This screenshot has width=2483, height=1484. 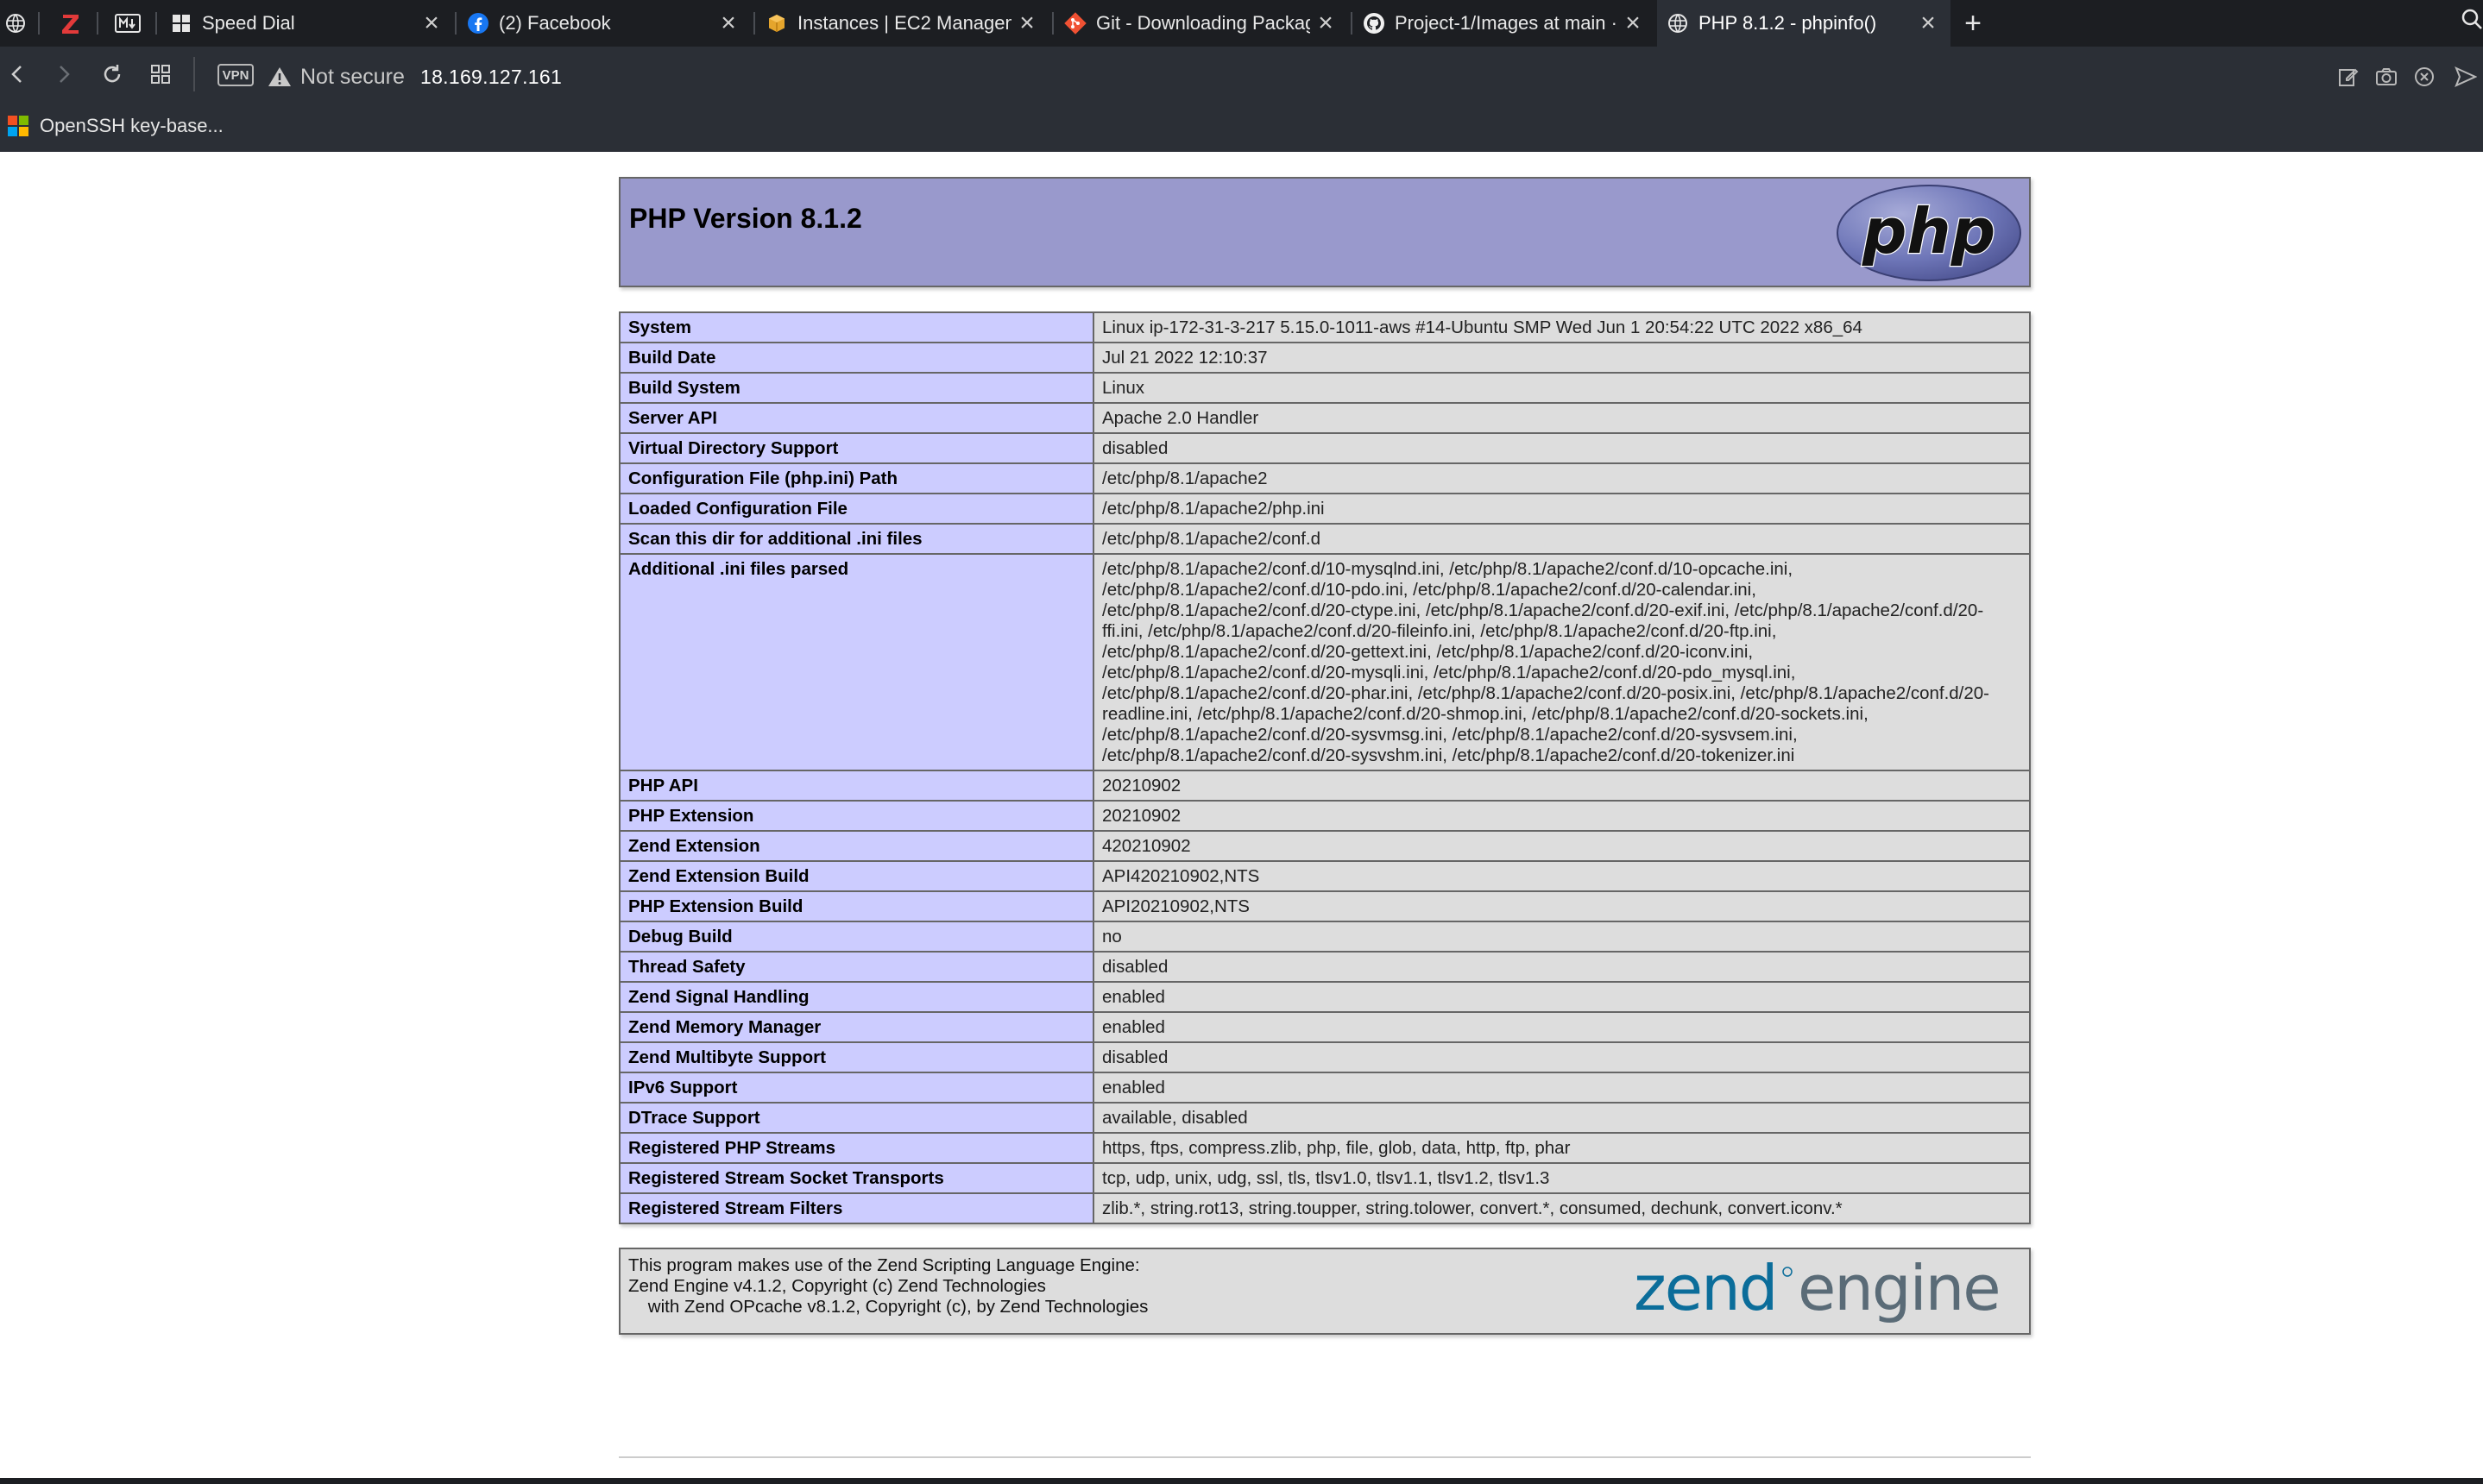 I want to click on aws-icon, so click(x=777, y=23).